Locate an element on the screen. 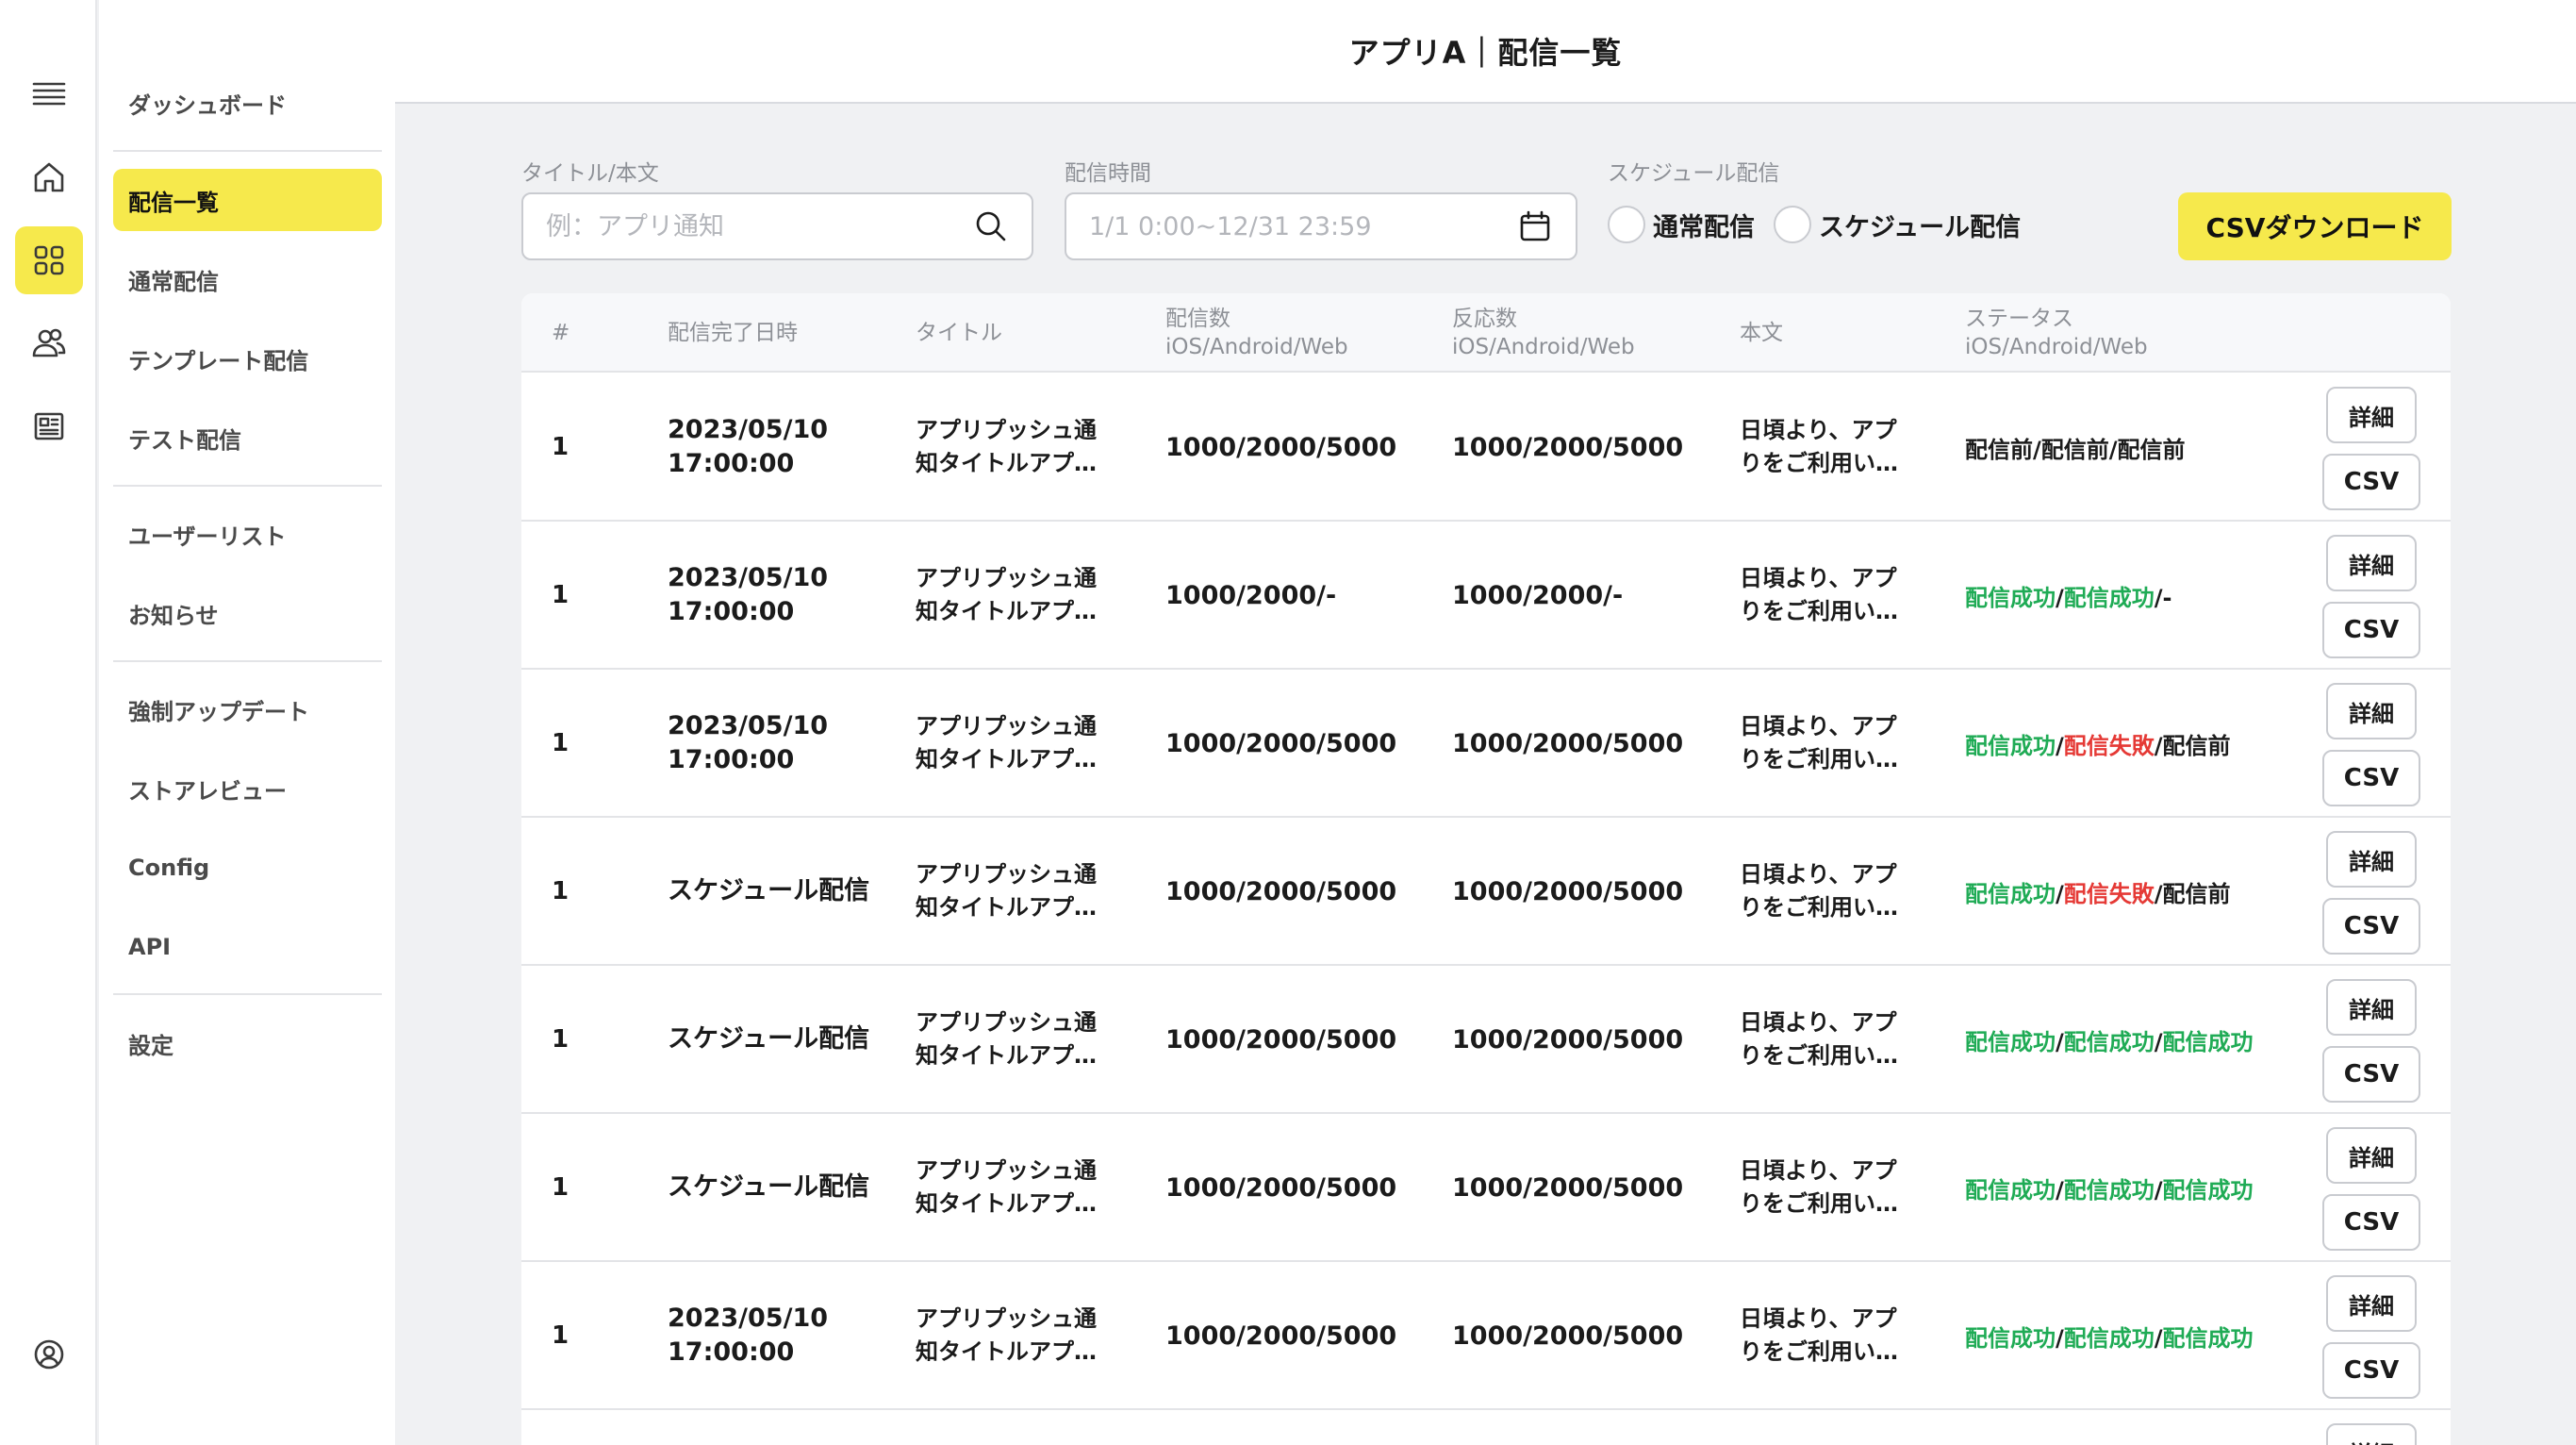  menu-item-normal-delivery: 通常配信 is located at coordinates (247, 279).